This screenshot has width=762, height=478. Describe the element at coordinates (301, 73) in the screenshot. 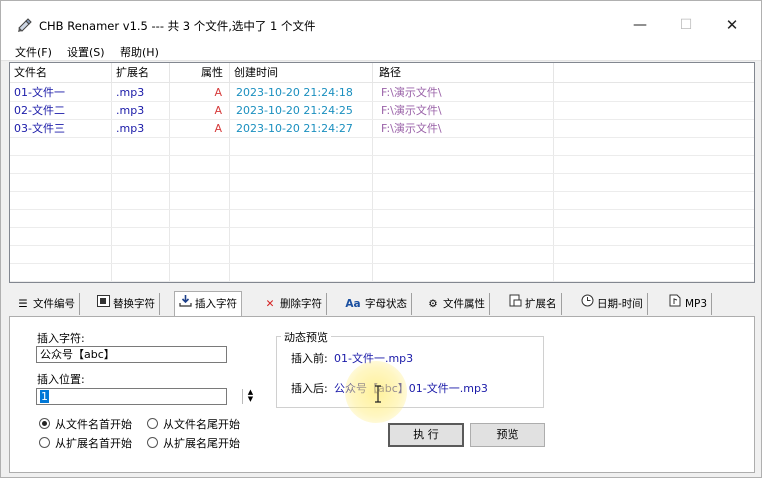

I see `column-header-created-time: 创建时间` at that location.